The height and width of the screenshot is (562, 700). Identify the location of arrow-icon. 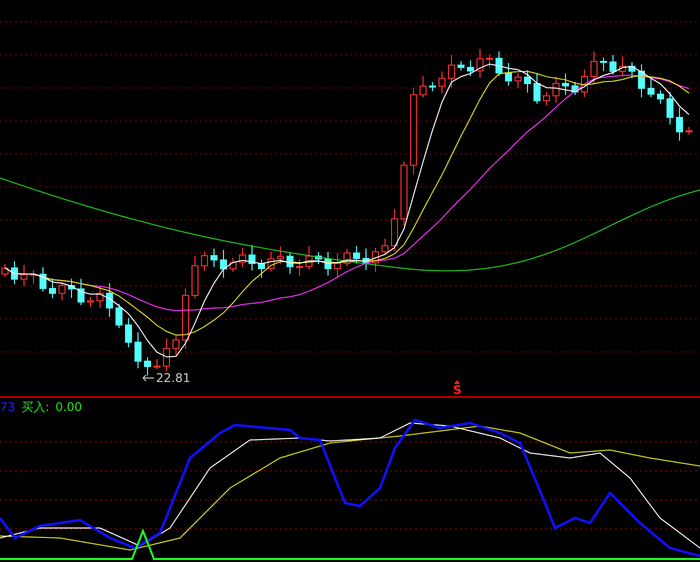
(148, 378).